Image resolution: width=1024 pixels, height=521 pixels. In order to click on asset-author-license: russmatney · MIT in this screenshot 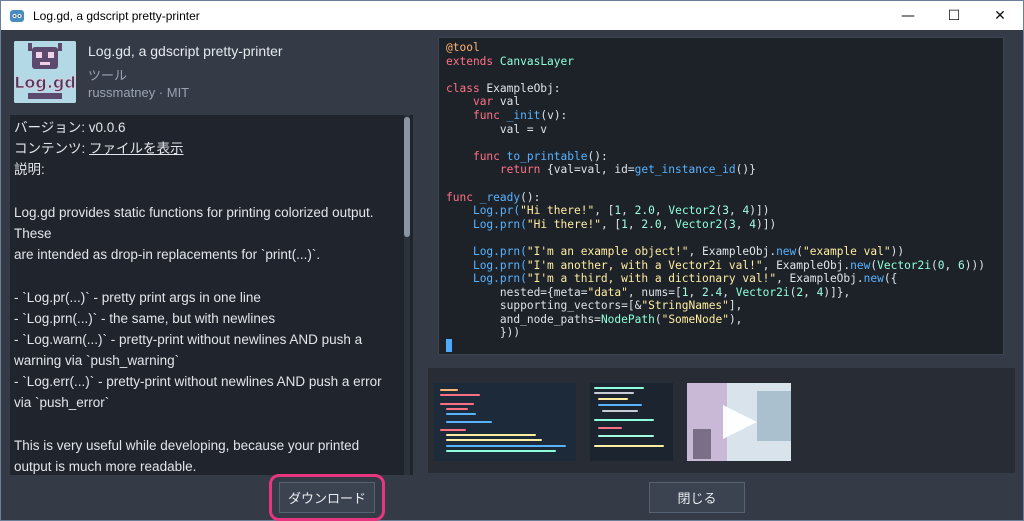, I will do `click(139, 92)`.